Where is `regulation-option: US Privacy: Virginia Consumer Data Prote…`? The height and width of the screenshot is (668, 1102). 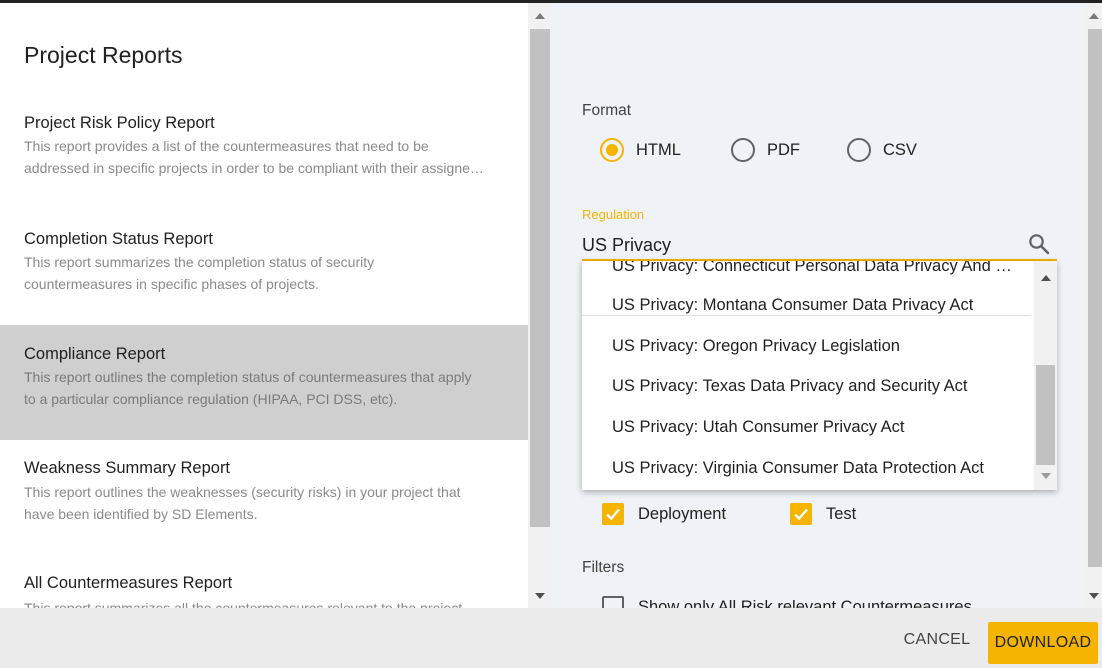
regulation-option: US Privacy: Virginia Consumer Data Prote… is located at coordinates (798, 468).